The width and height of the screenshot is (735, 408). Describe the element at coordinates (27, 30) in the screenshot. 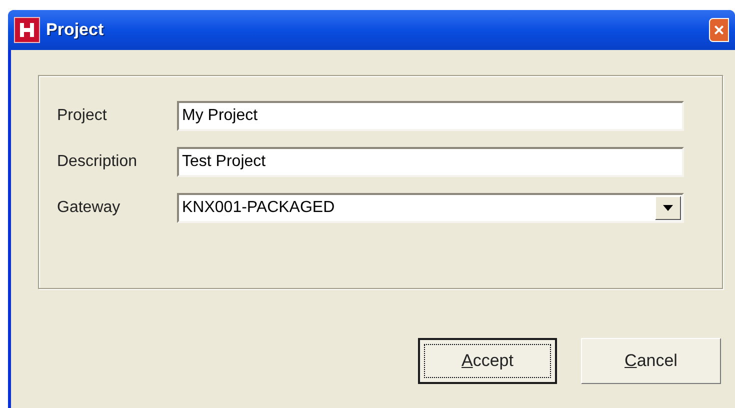

I see `app-logo-icon` at that location.